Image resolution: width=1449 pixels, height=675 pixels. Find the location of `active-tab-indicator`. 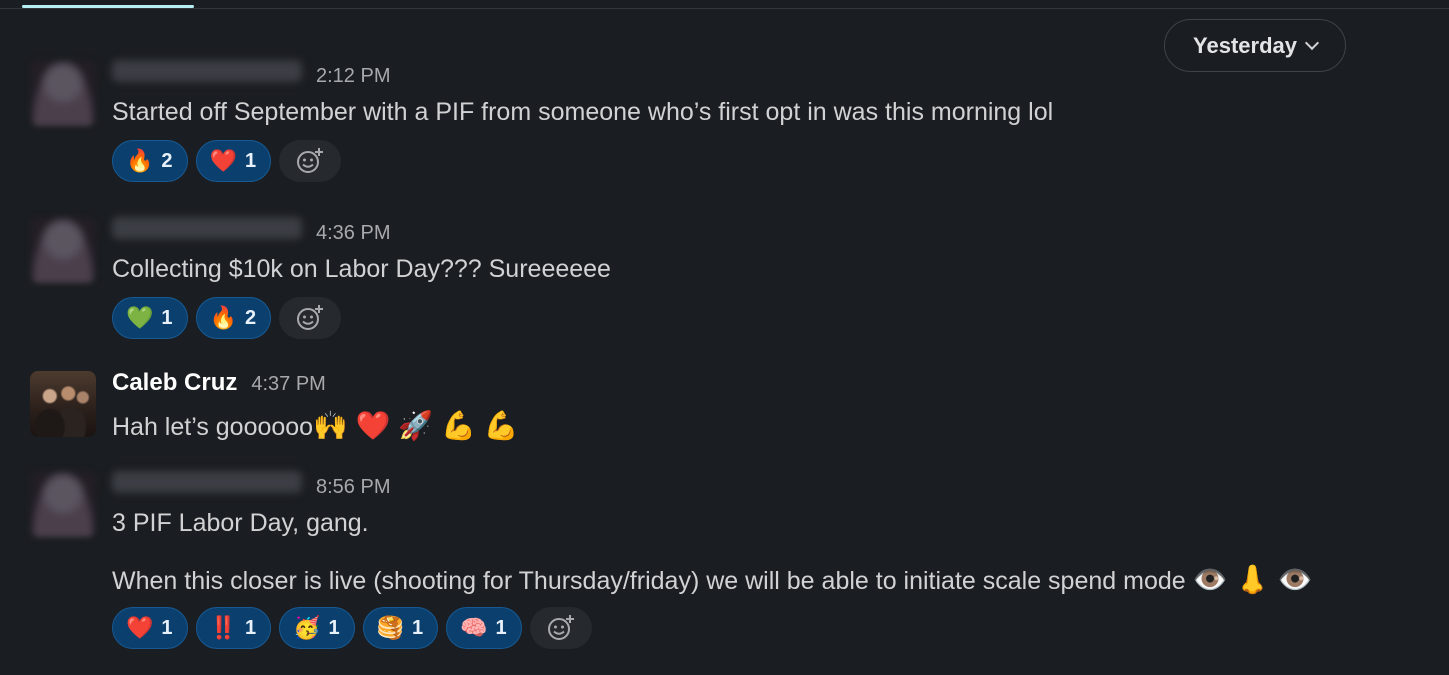

active-tab-indicator is located at coordinates (108, 6).